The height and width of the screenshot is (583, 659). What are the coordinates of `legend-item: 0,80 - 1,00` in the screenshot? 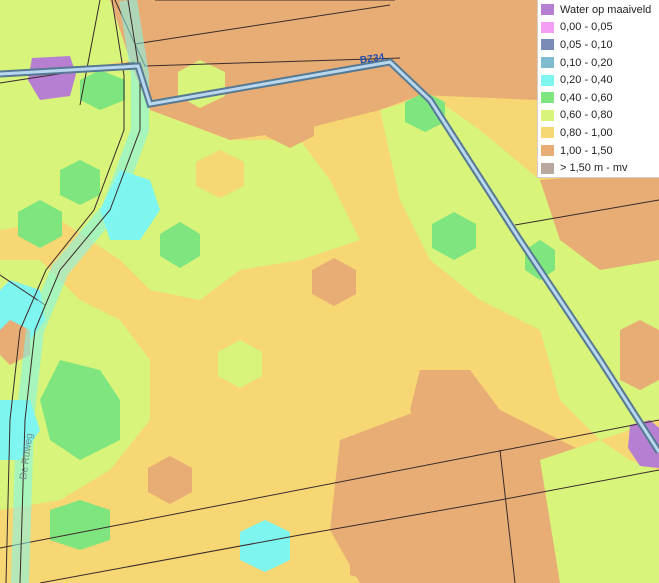 It's located at (598, 133).